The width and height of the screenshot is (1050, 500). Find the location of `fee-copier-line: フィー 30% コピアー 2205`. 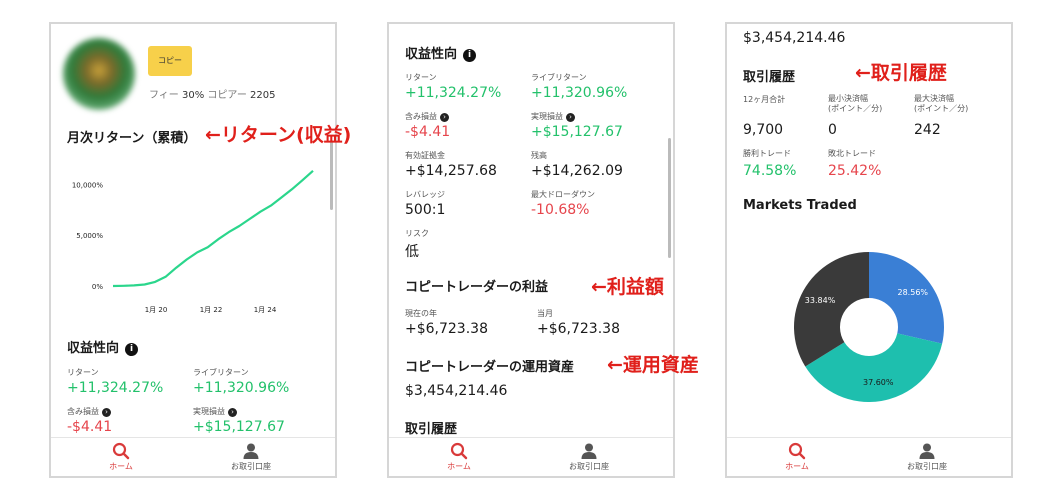

fee-copier-line: フィー 30% コピアー 2205 is located at coordinates (212, 93).